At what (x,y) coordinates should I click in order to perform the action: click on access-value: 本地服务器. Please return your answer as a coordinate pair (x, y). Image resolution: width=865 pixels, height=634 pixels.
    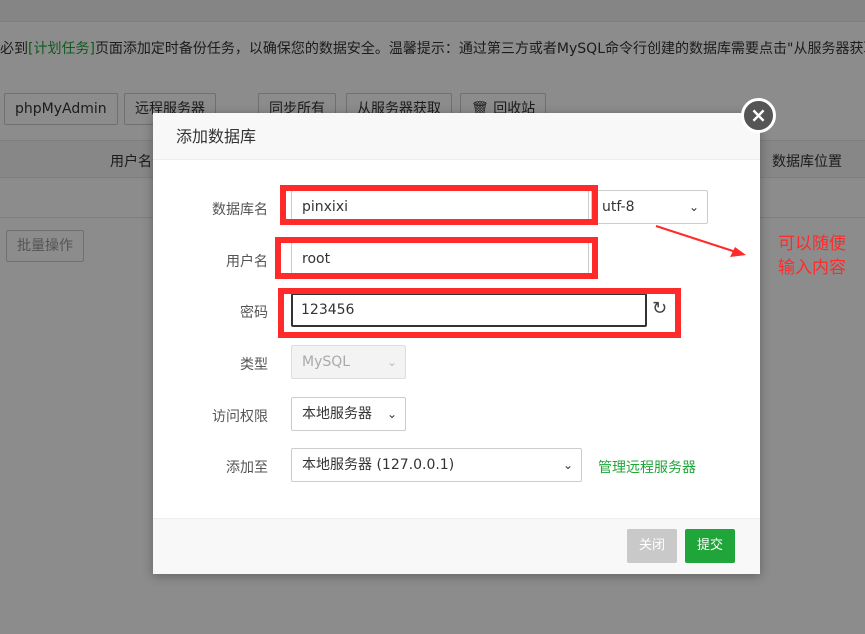
    Looking at the image, I should click on (337, 414).